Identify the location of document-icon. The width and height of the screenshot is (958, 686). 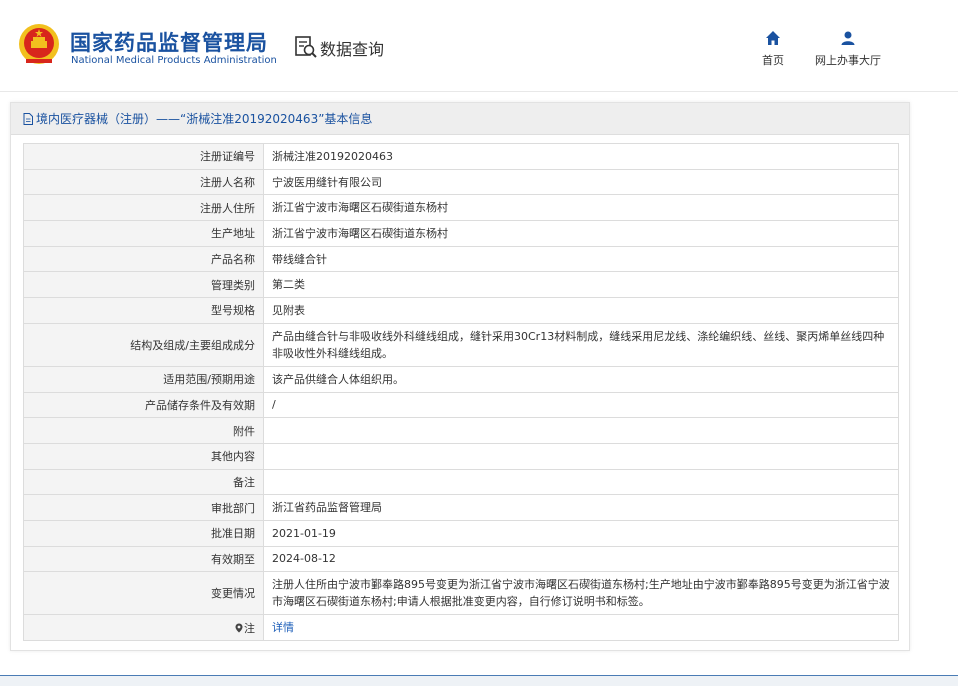
(28, 118).